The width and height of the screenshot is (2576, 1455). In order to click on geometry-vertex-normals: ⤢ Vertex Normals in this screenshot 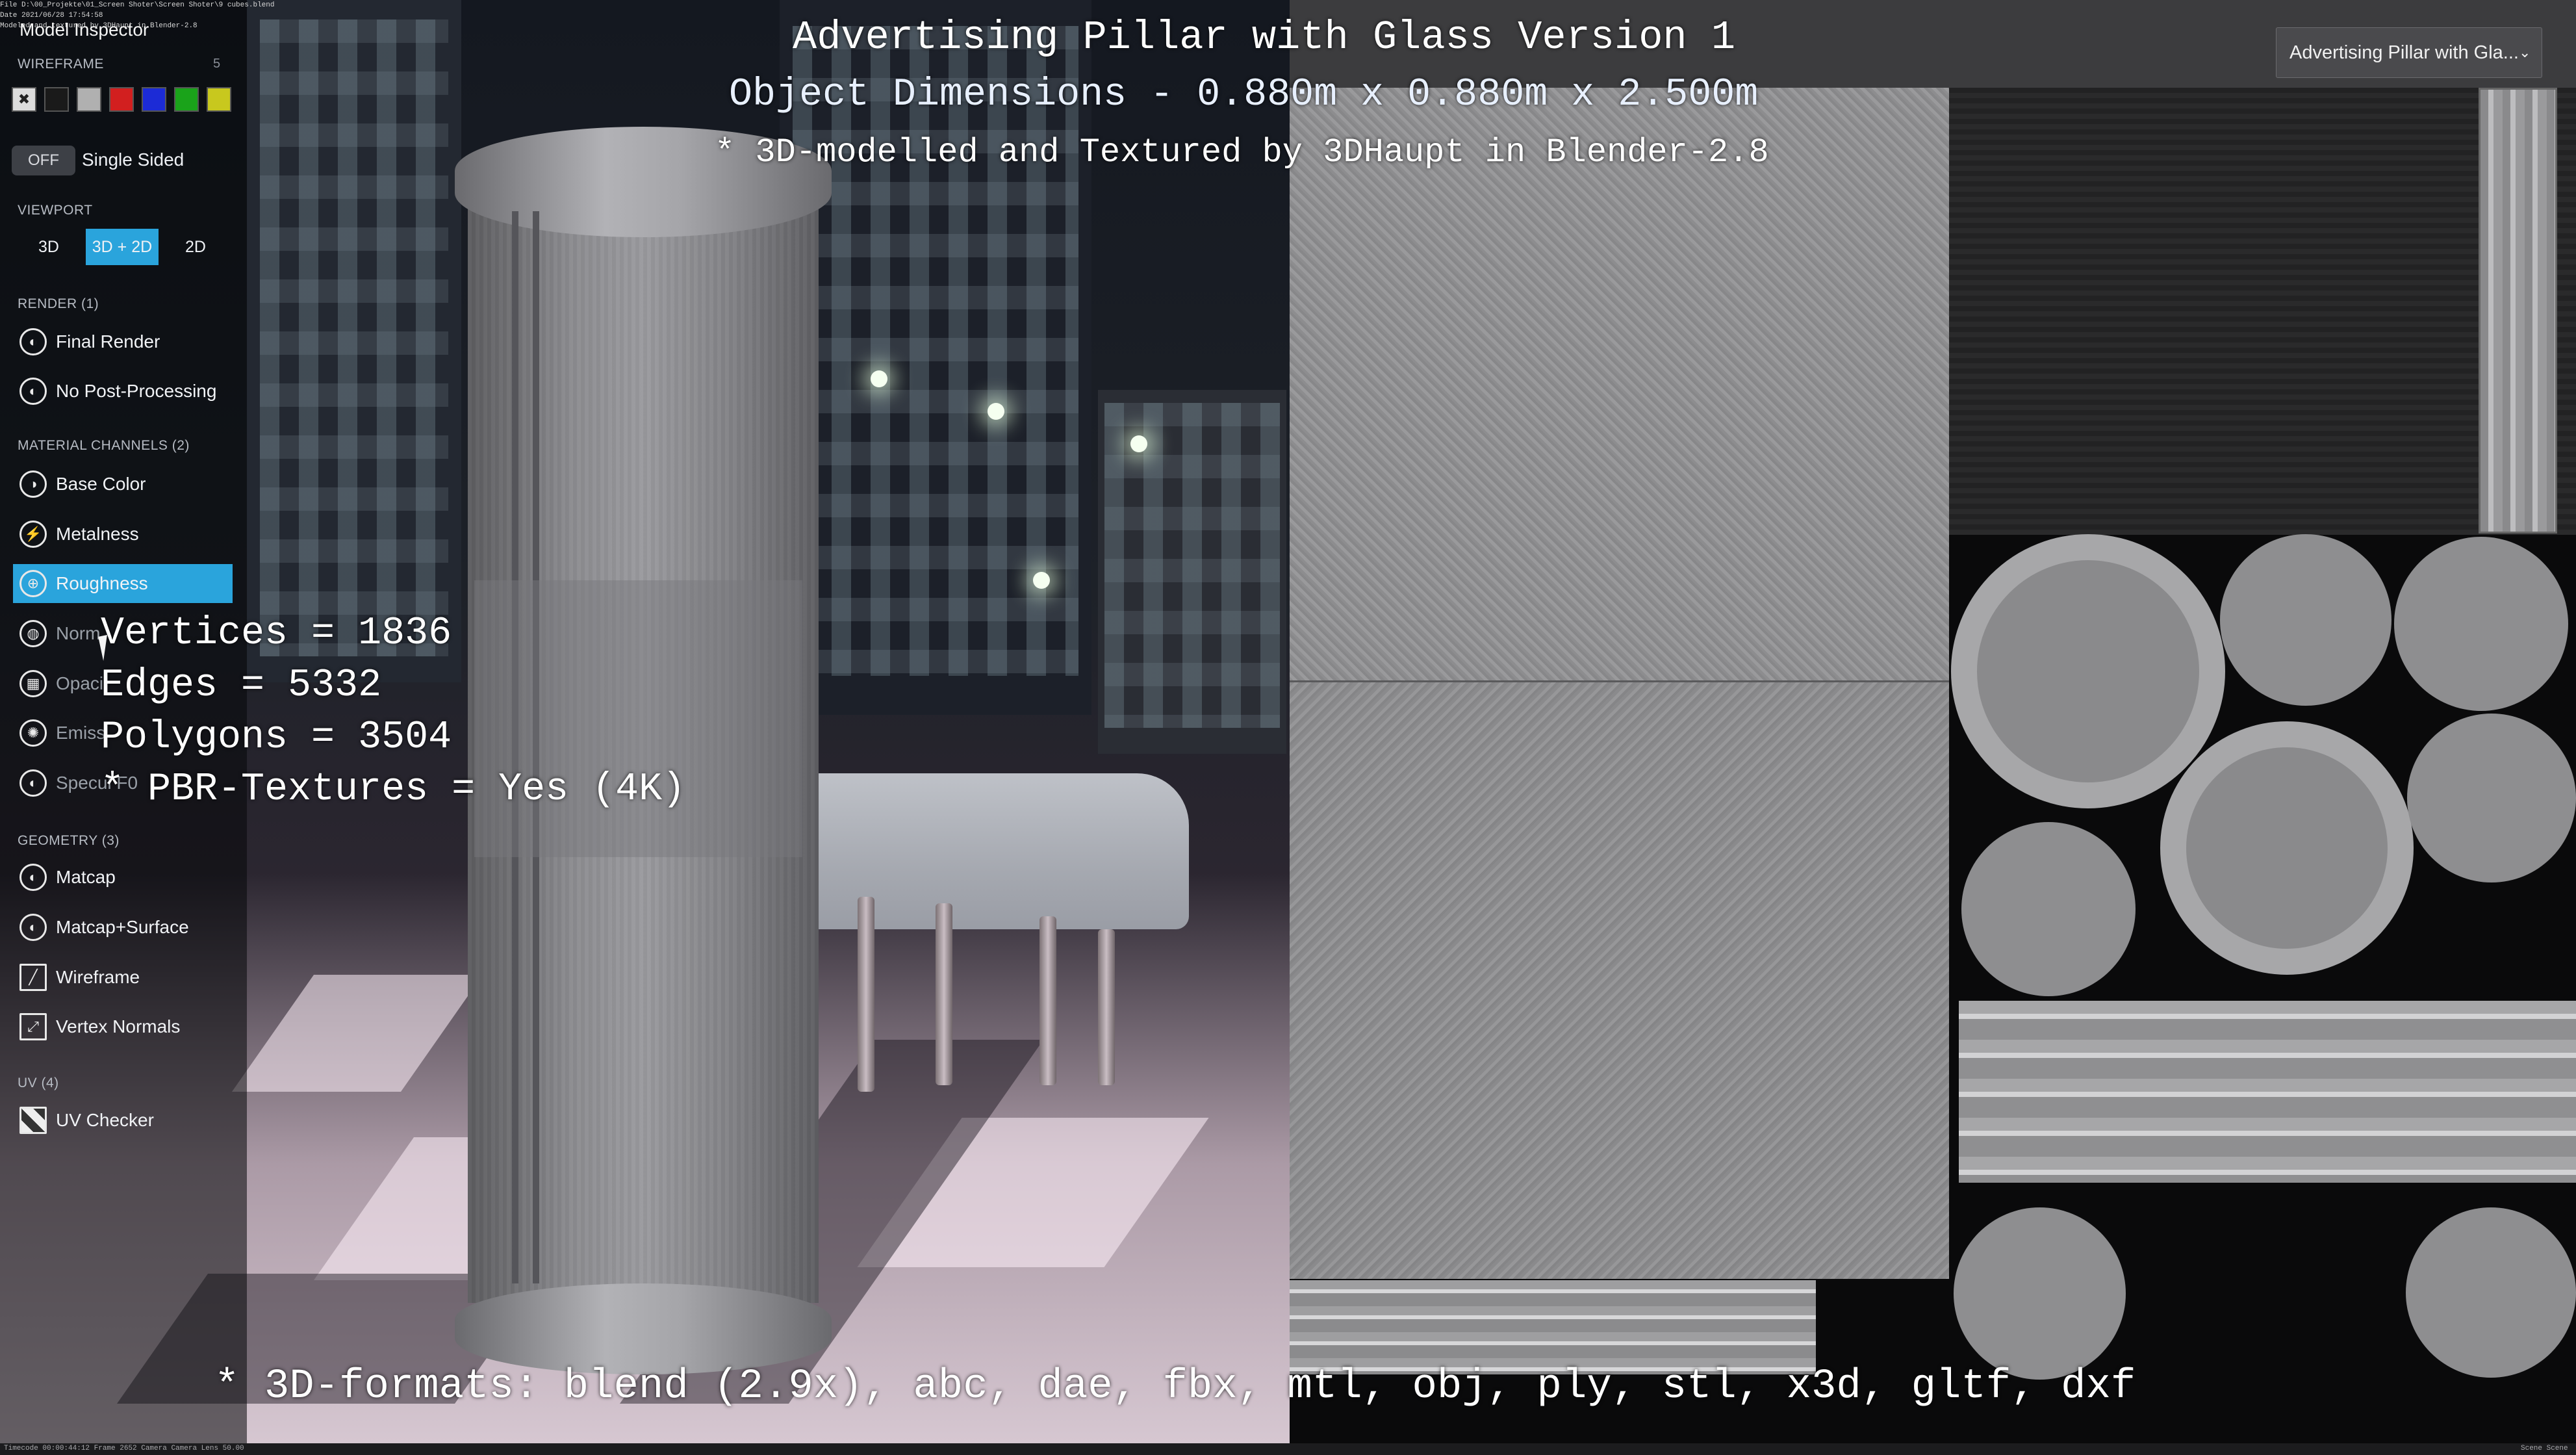, I will do `click(123, 1027)`.